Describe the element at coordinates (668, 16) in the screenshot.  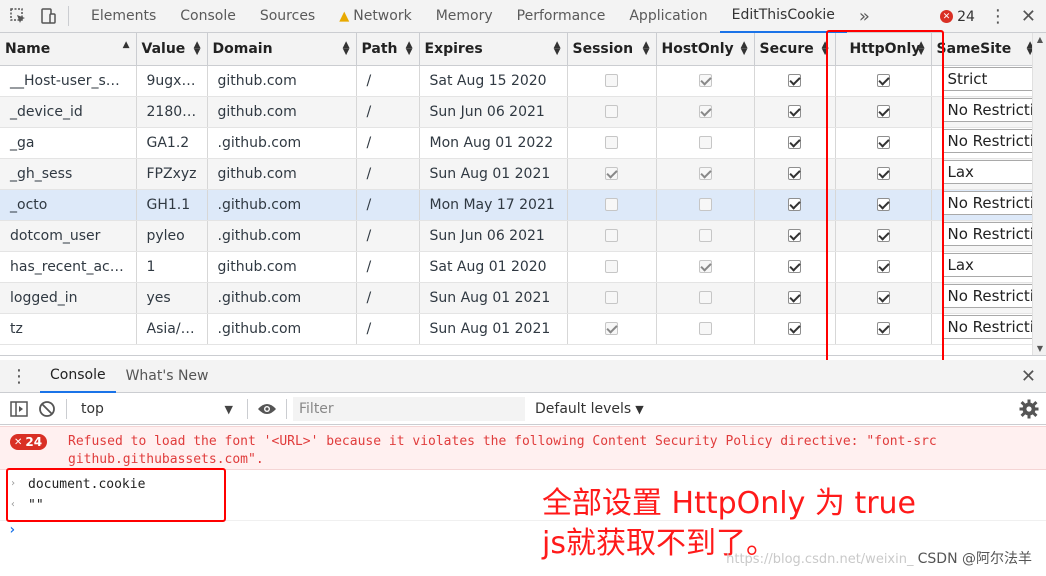
I see `tab-application: Application` at that location.